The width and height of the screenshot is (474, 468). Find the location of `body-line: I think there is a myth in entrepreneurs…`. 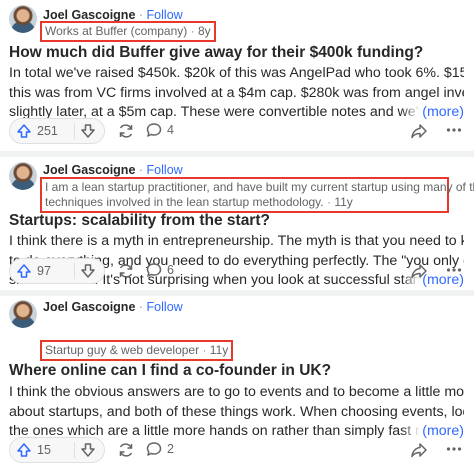

body-line: I think there is a myth in entrepreneurs… is located at coordinates (236, 241).